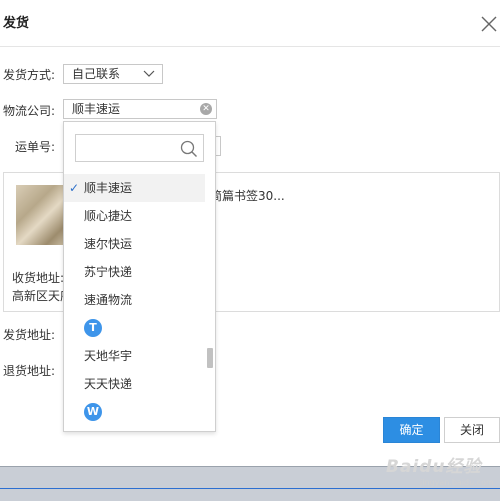 Image resolution: width=500 pixels, height=501 pixels. Describe the element at coordinates (29, 371) in the screenshot. I see `return-address-label: 退货地址:` at that location.